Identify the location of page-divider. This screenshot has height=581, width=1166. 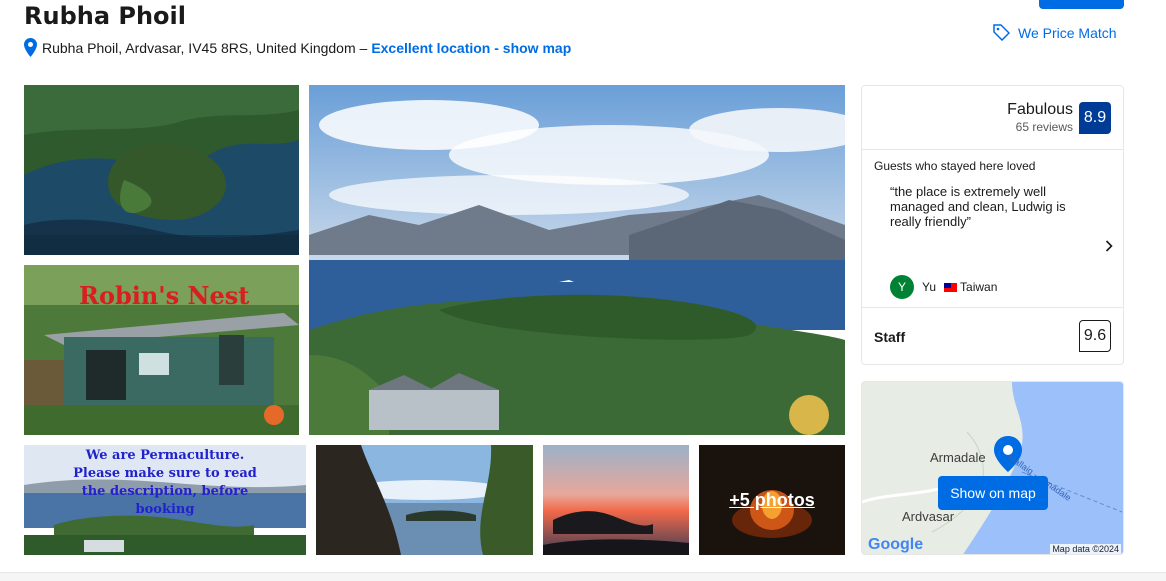
(583, 576).